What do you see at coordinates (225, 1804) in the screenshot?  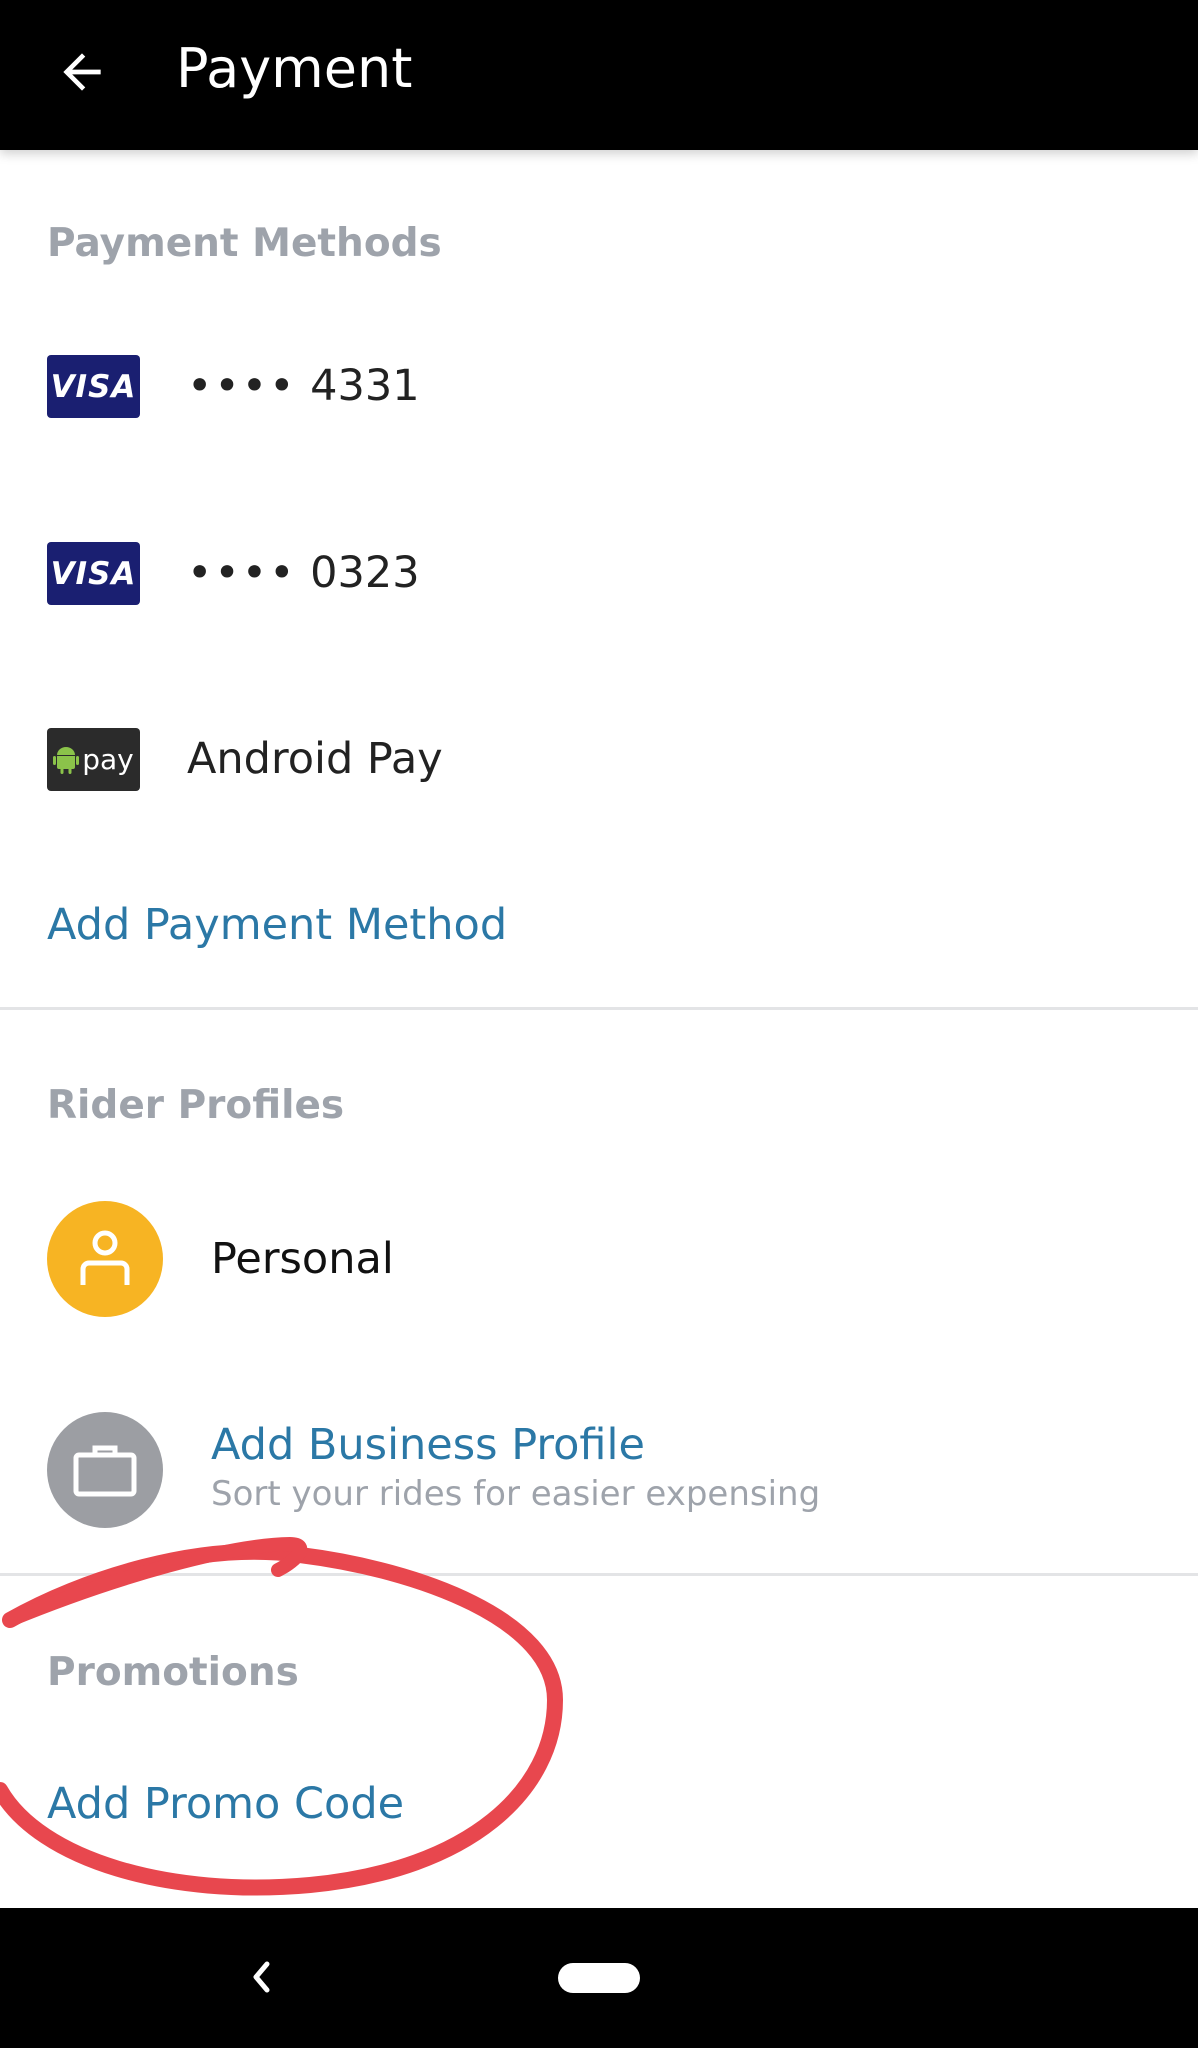 I see `add-promo-code-link: Add Promo Code` at bounding box center [225, 1804].